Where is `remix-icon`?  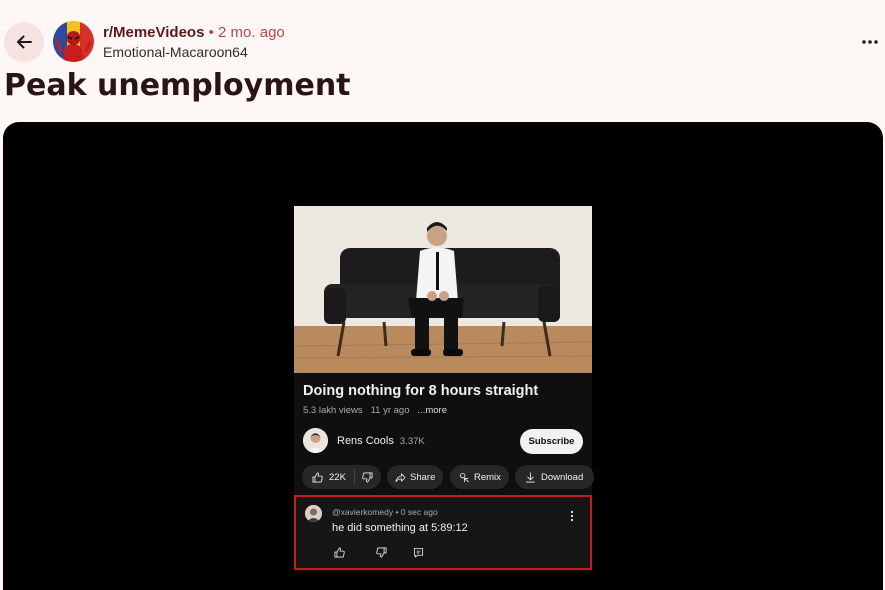
remix-icon is located at coordinates (464, 477).